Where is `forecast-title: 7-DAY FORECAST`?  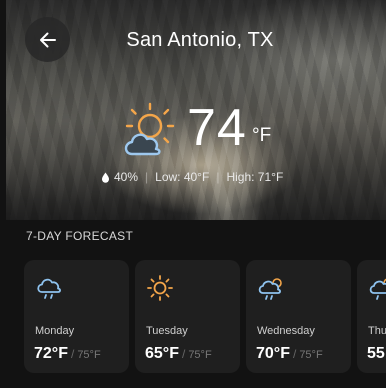 forecast-title: 7-DAY FORECAST is located at coordinates (80, 236).